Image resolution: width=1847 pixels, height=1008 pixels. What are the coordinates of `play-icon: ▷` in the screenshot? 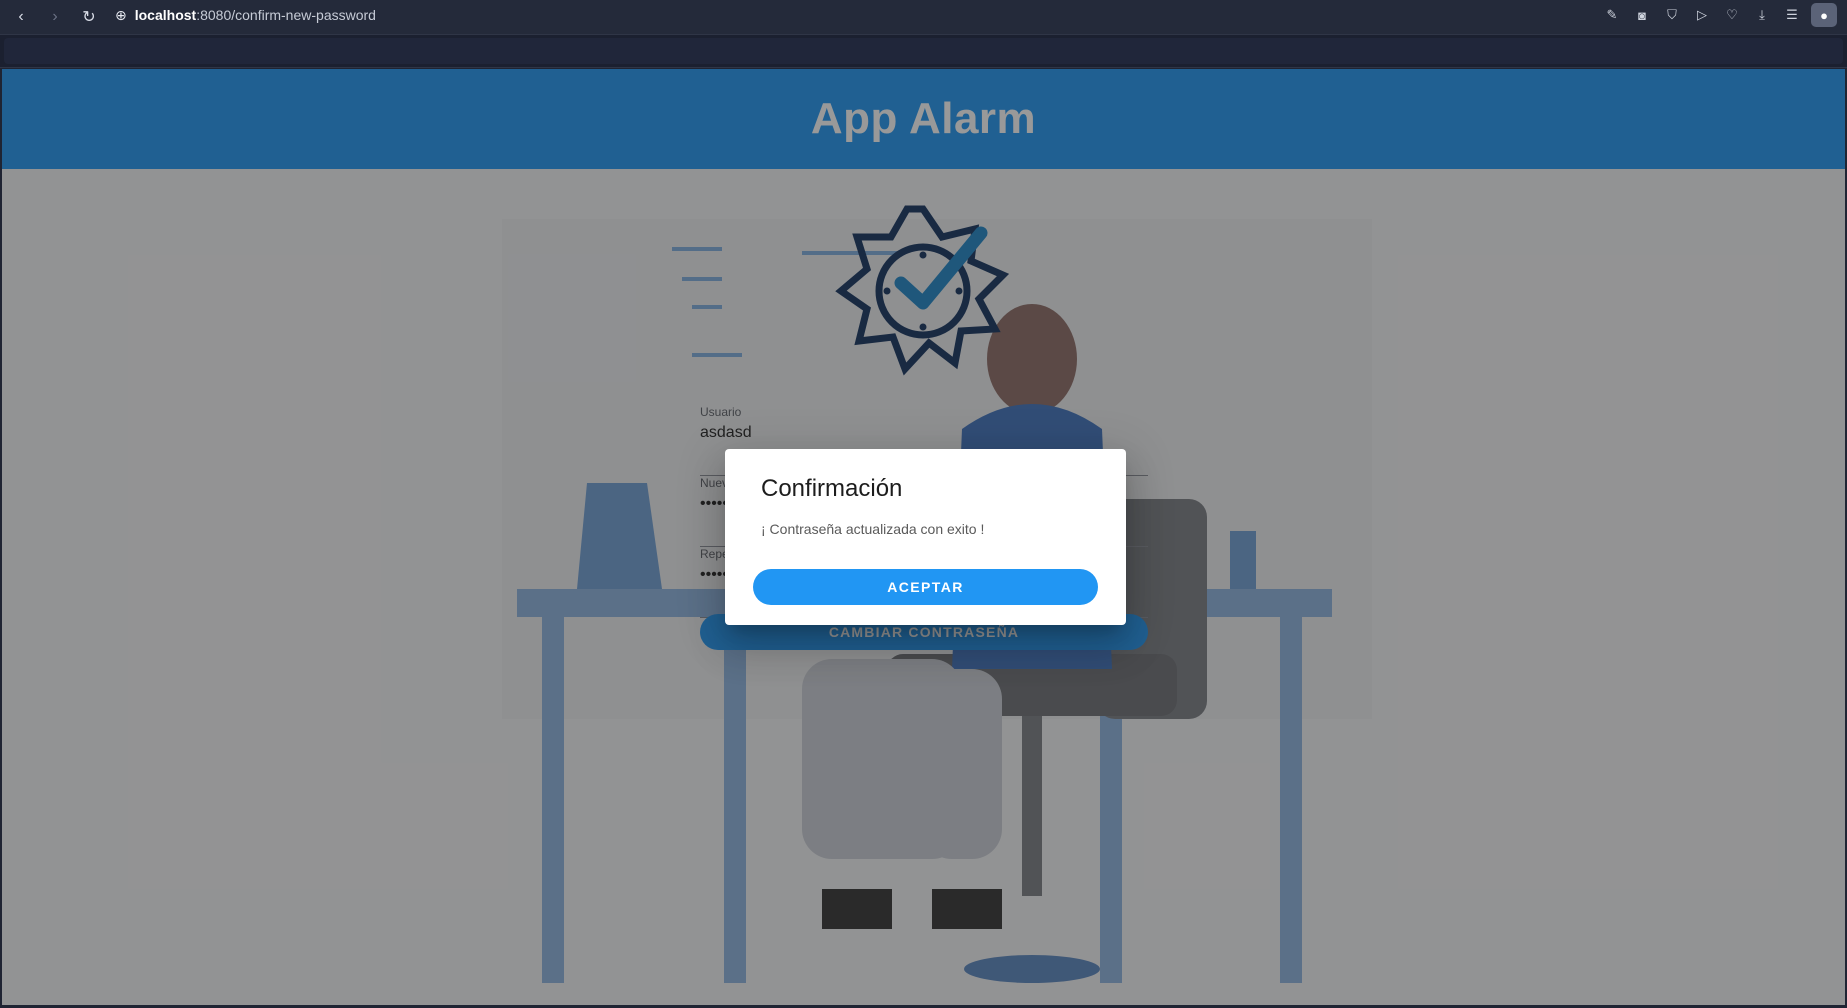 It's located at (1702, 15).